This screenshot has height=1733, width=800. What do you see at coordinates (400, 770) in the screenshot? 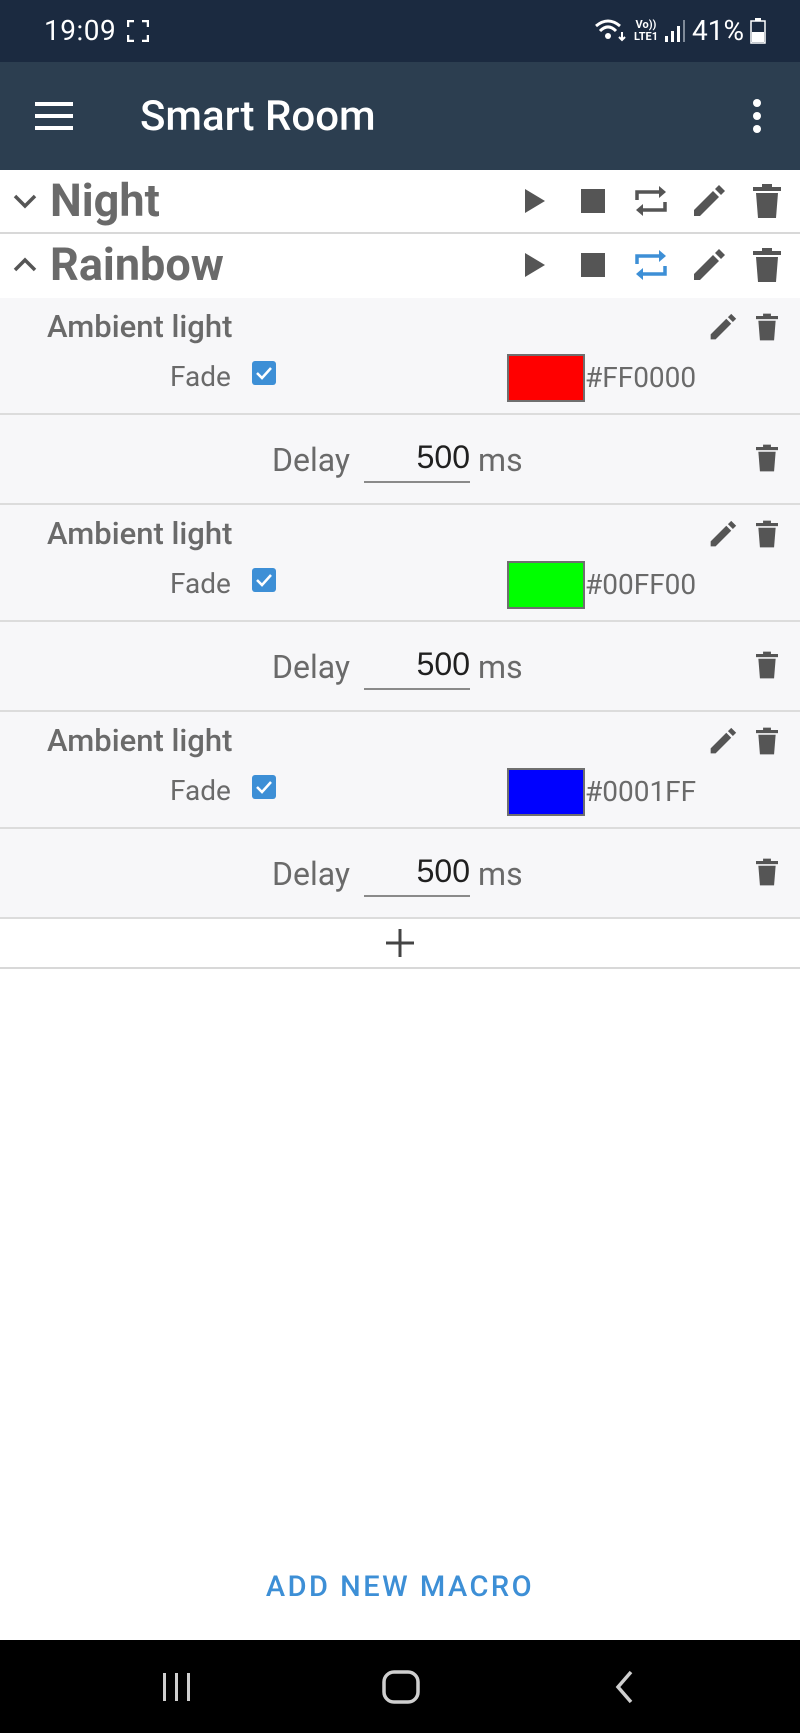
I see `light-step: Ambient light Fade #0001FF` at bounding box center [400, 770].